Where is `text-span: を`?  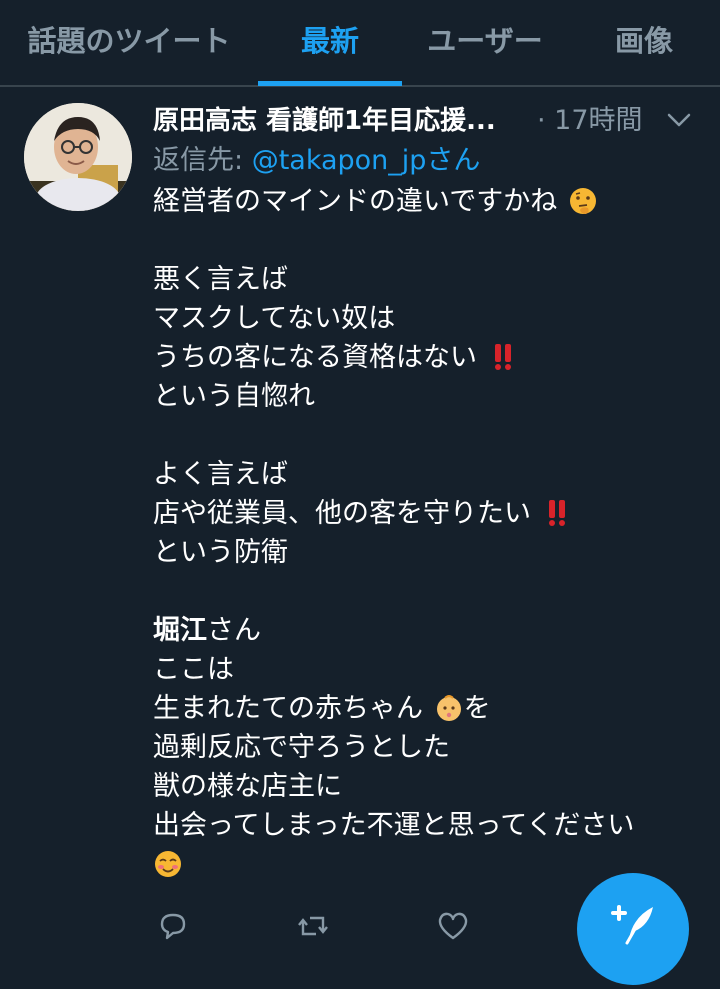
text-span: を is located at coordinates (477, 708).